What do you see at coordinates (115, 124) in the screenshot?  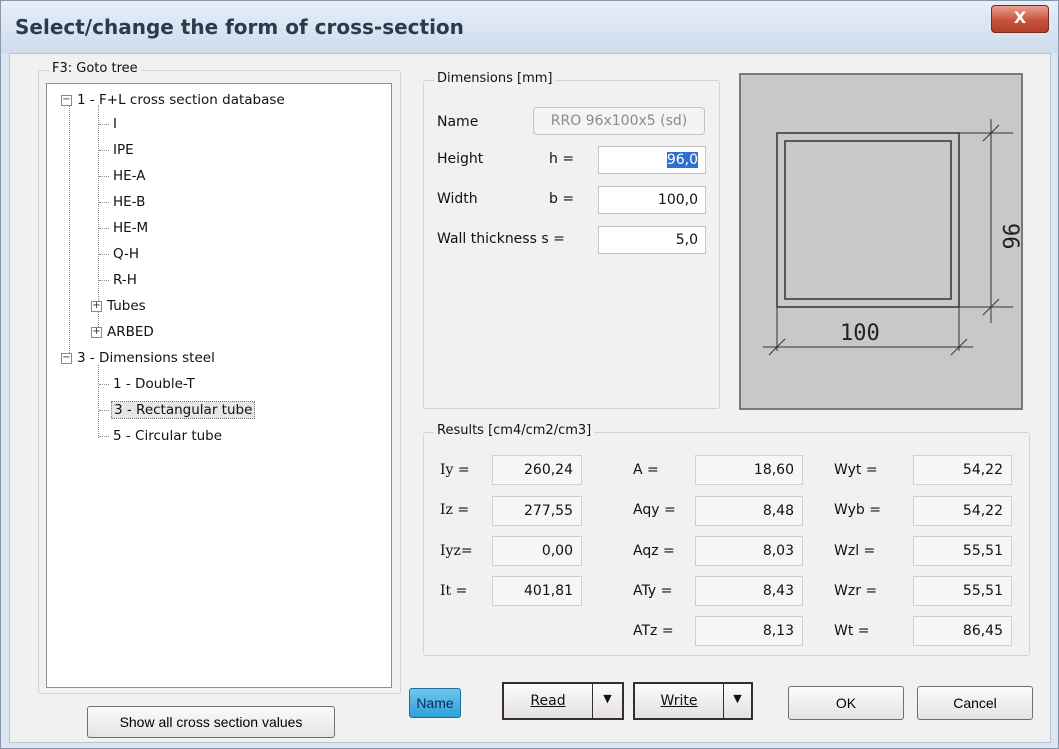 I see `tree-node-i: I` at bounding box center [115, 124].